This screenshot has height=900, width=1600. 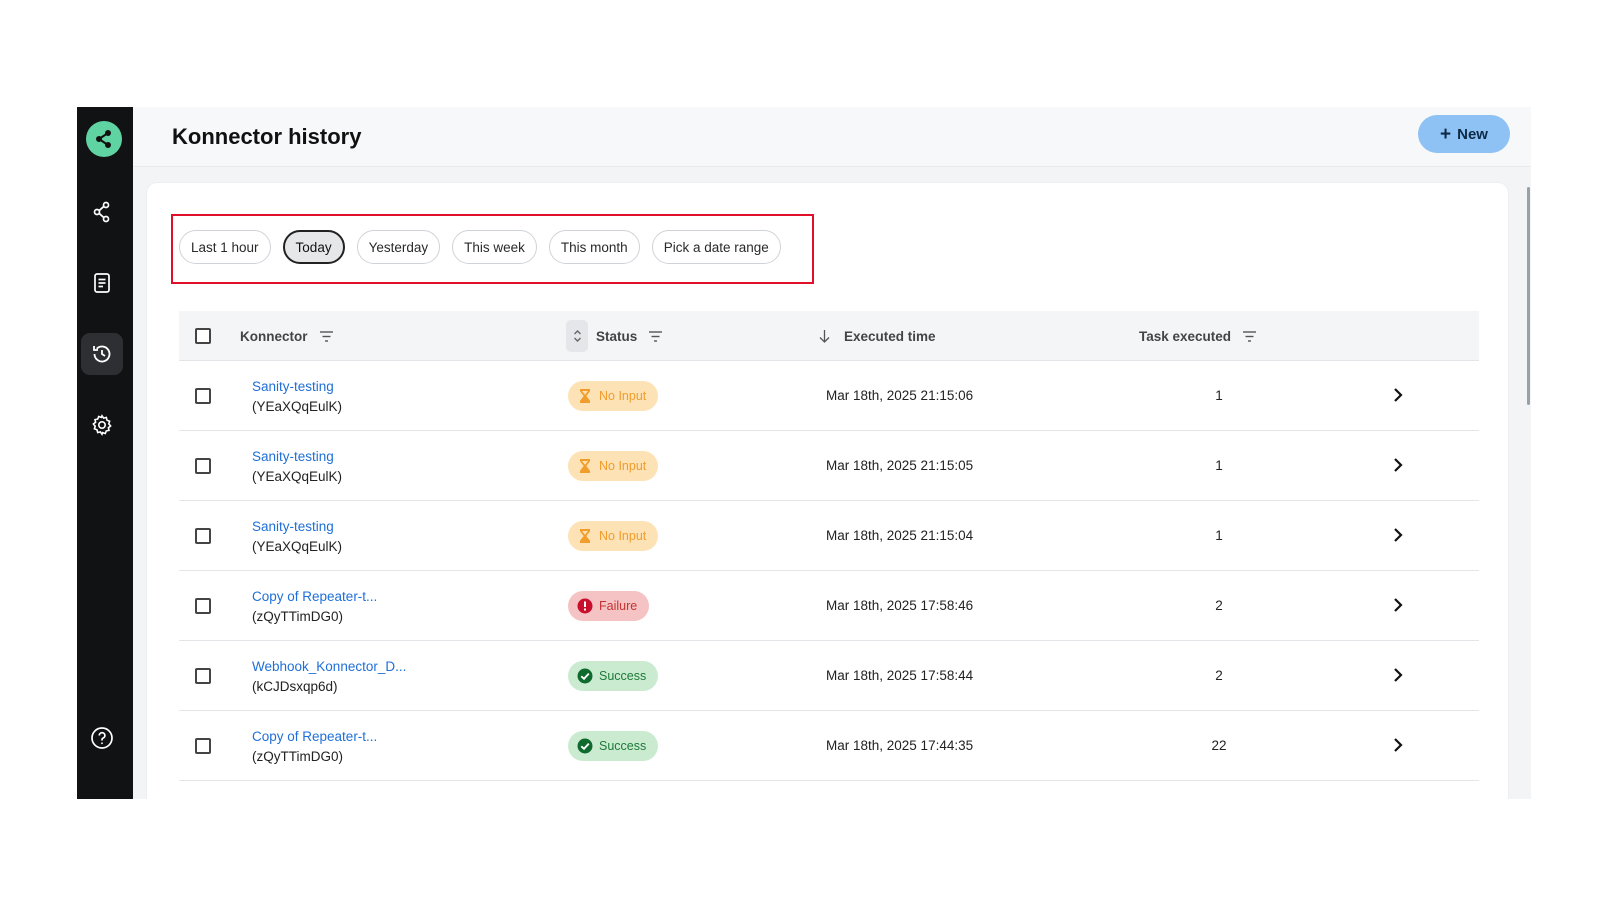 What do you see at coordinates (105, 453) in the screenshot?
I see `sidebar` at bounding box center [105, 453].